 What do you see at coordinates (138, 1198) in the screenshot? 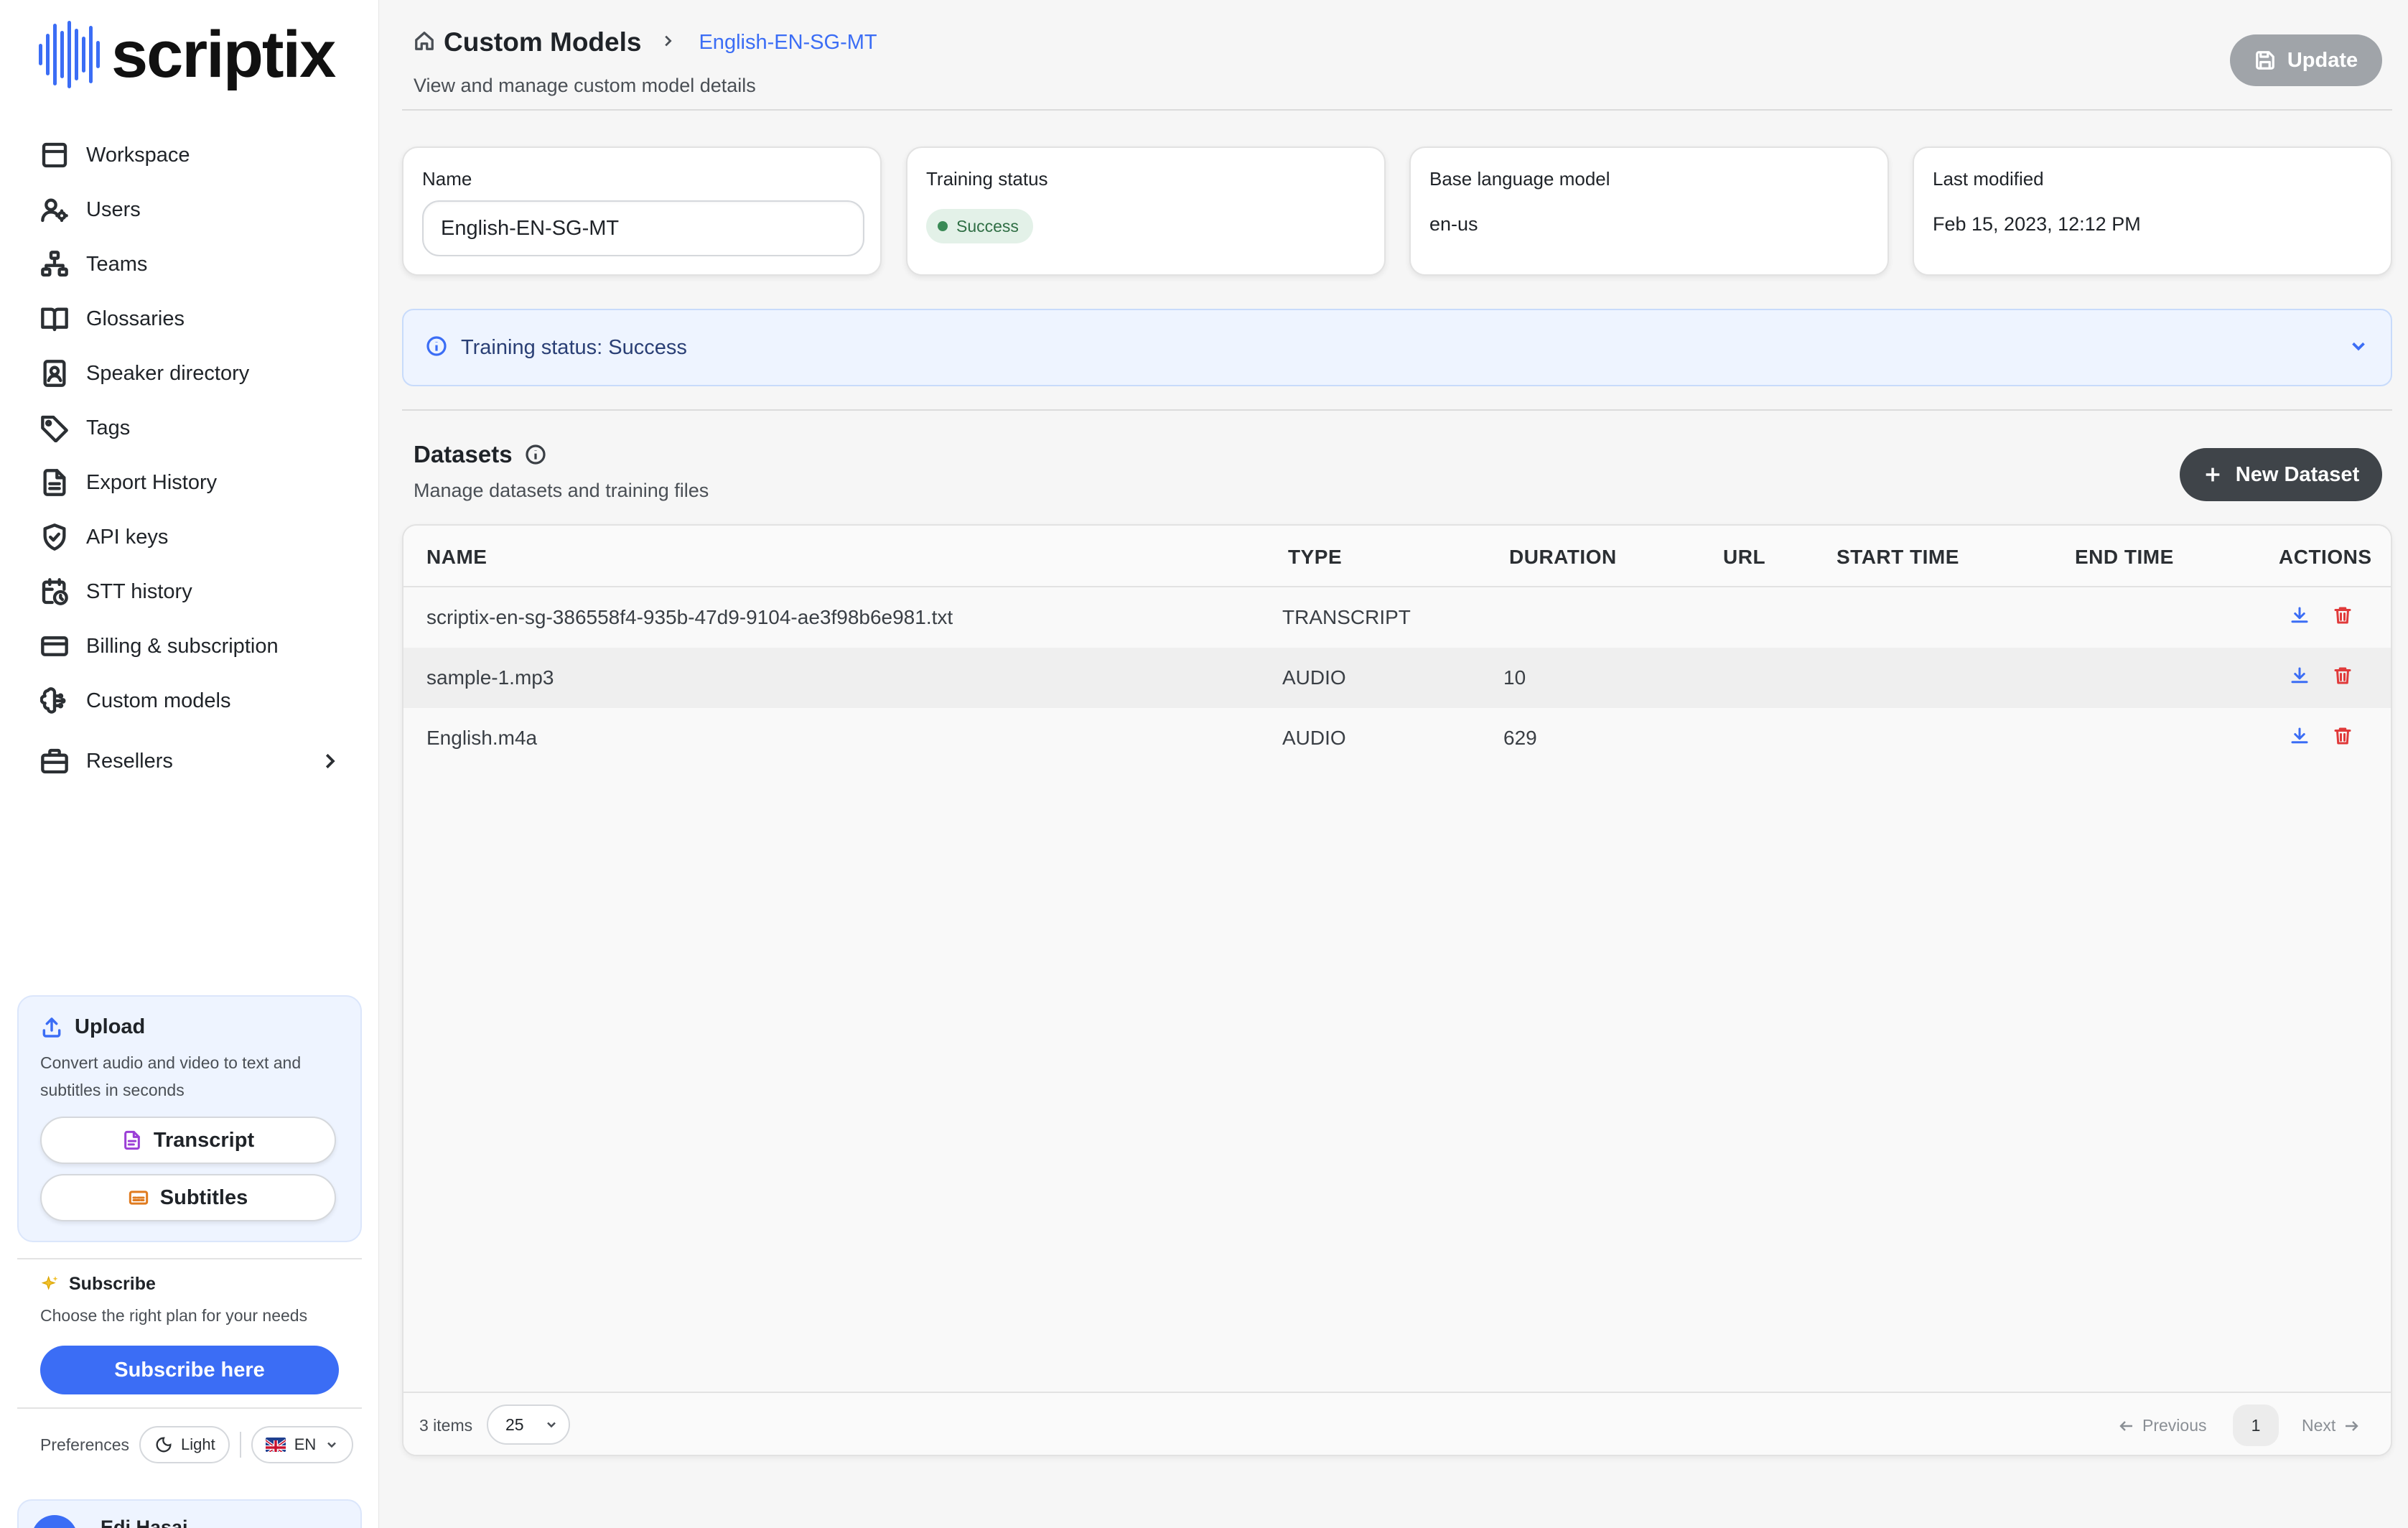
I see `subtitles-icon` at bounding box center [138, 1198].